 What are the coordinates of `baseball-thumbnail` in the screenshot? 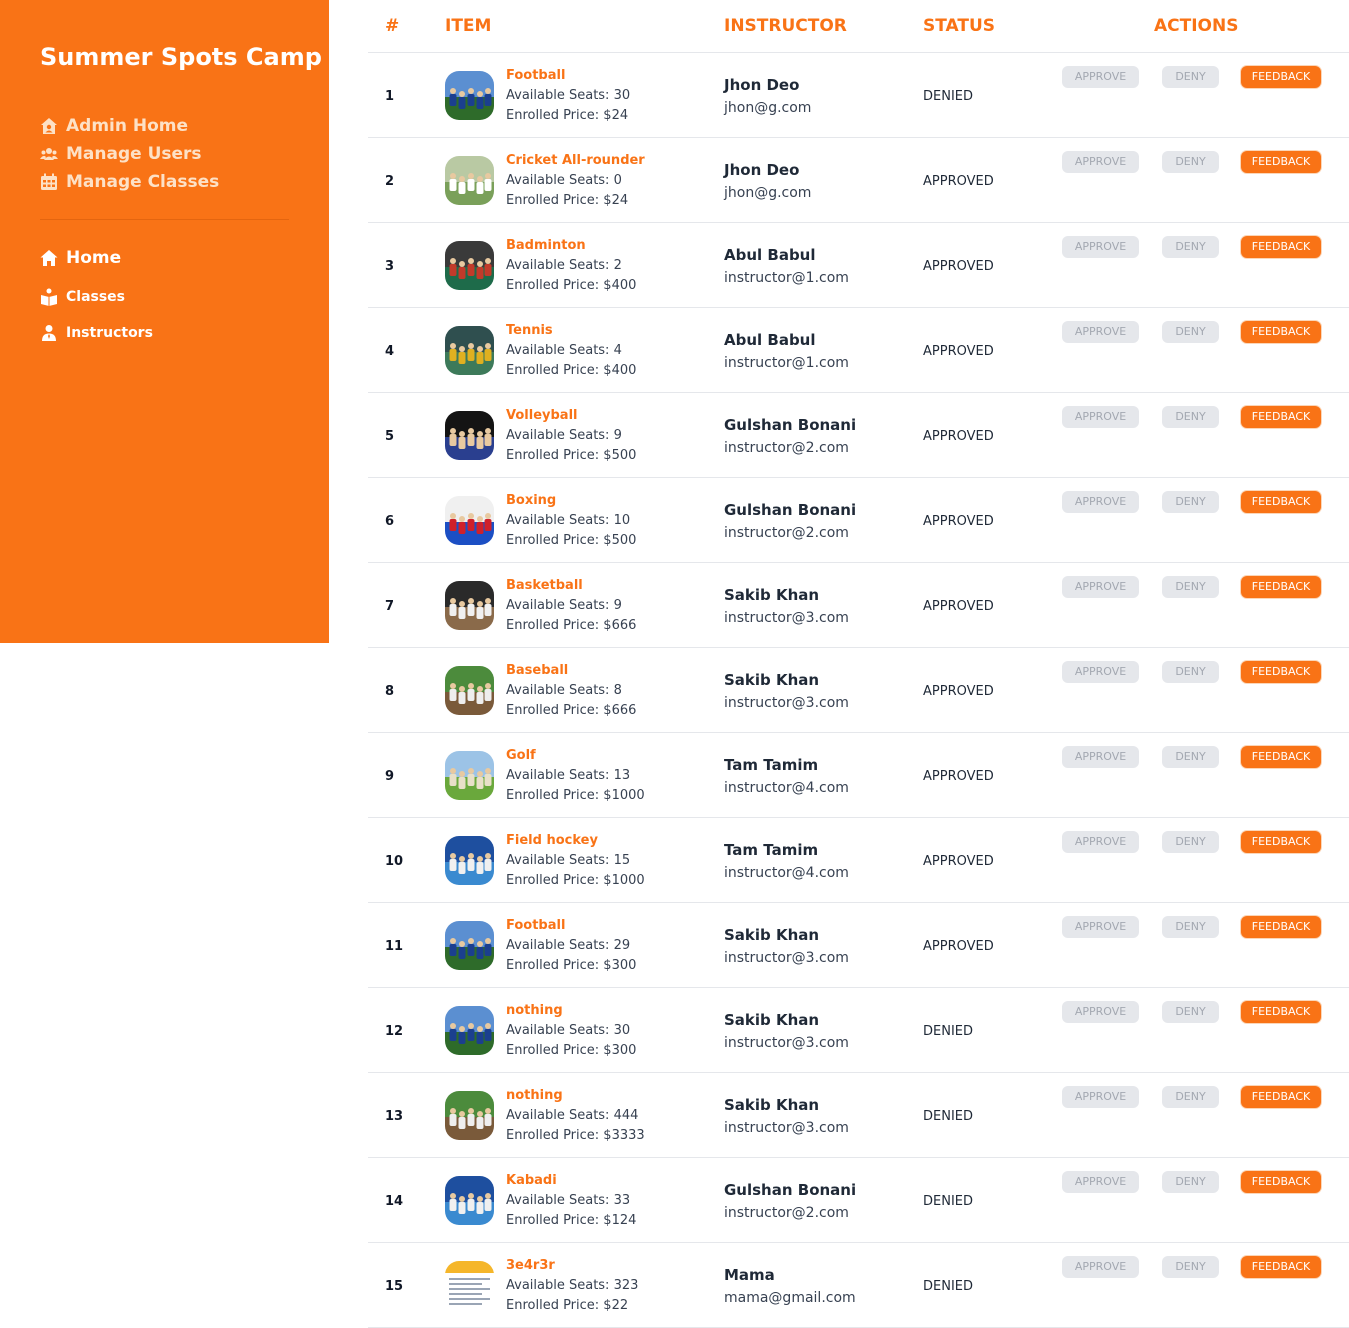 It's located at (469, 1115).